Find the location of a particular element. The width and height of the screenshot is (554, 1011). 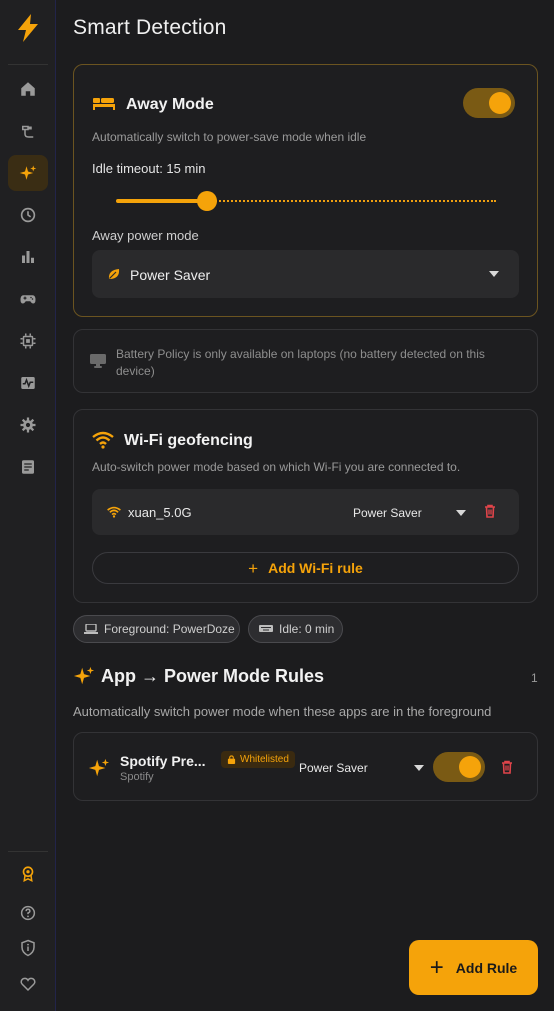

sidebar-item-monitor is located at coordinates (28, 383).